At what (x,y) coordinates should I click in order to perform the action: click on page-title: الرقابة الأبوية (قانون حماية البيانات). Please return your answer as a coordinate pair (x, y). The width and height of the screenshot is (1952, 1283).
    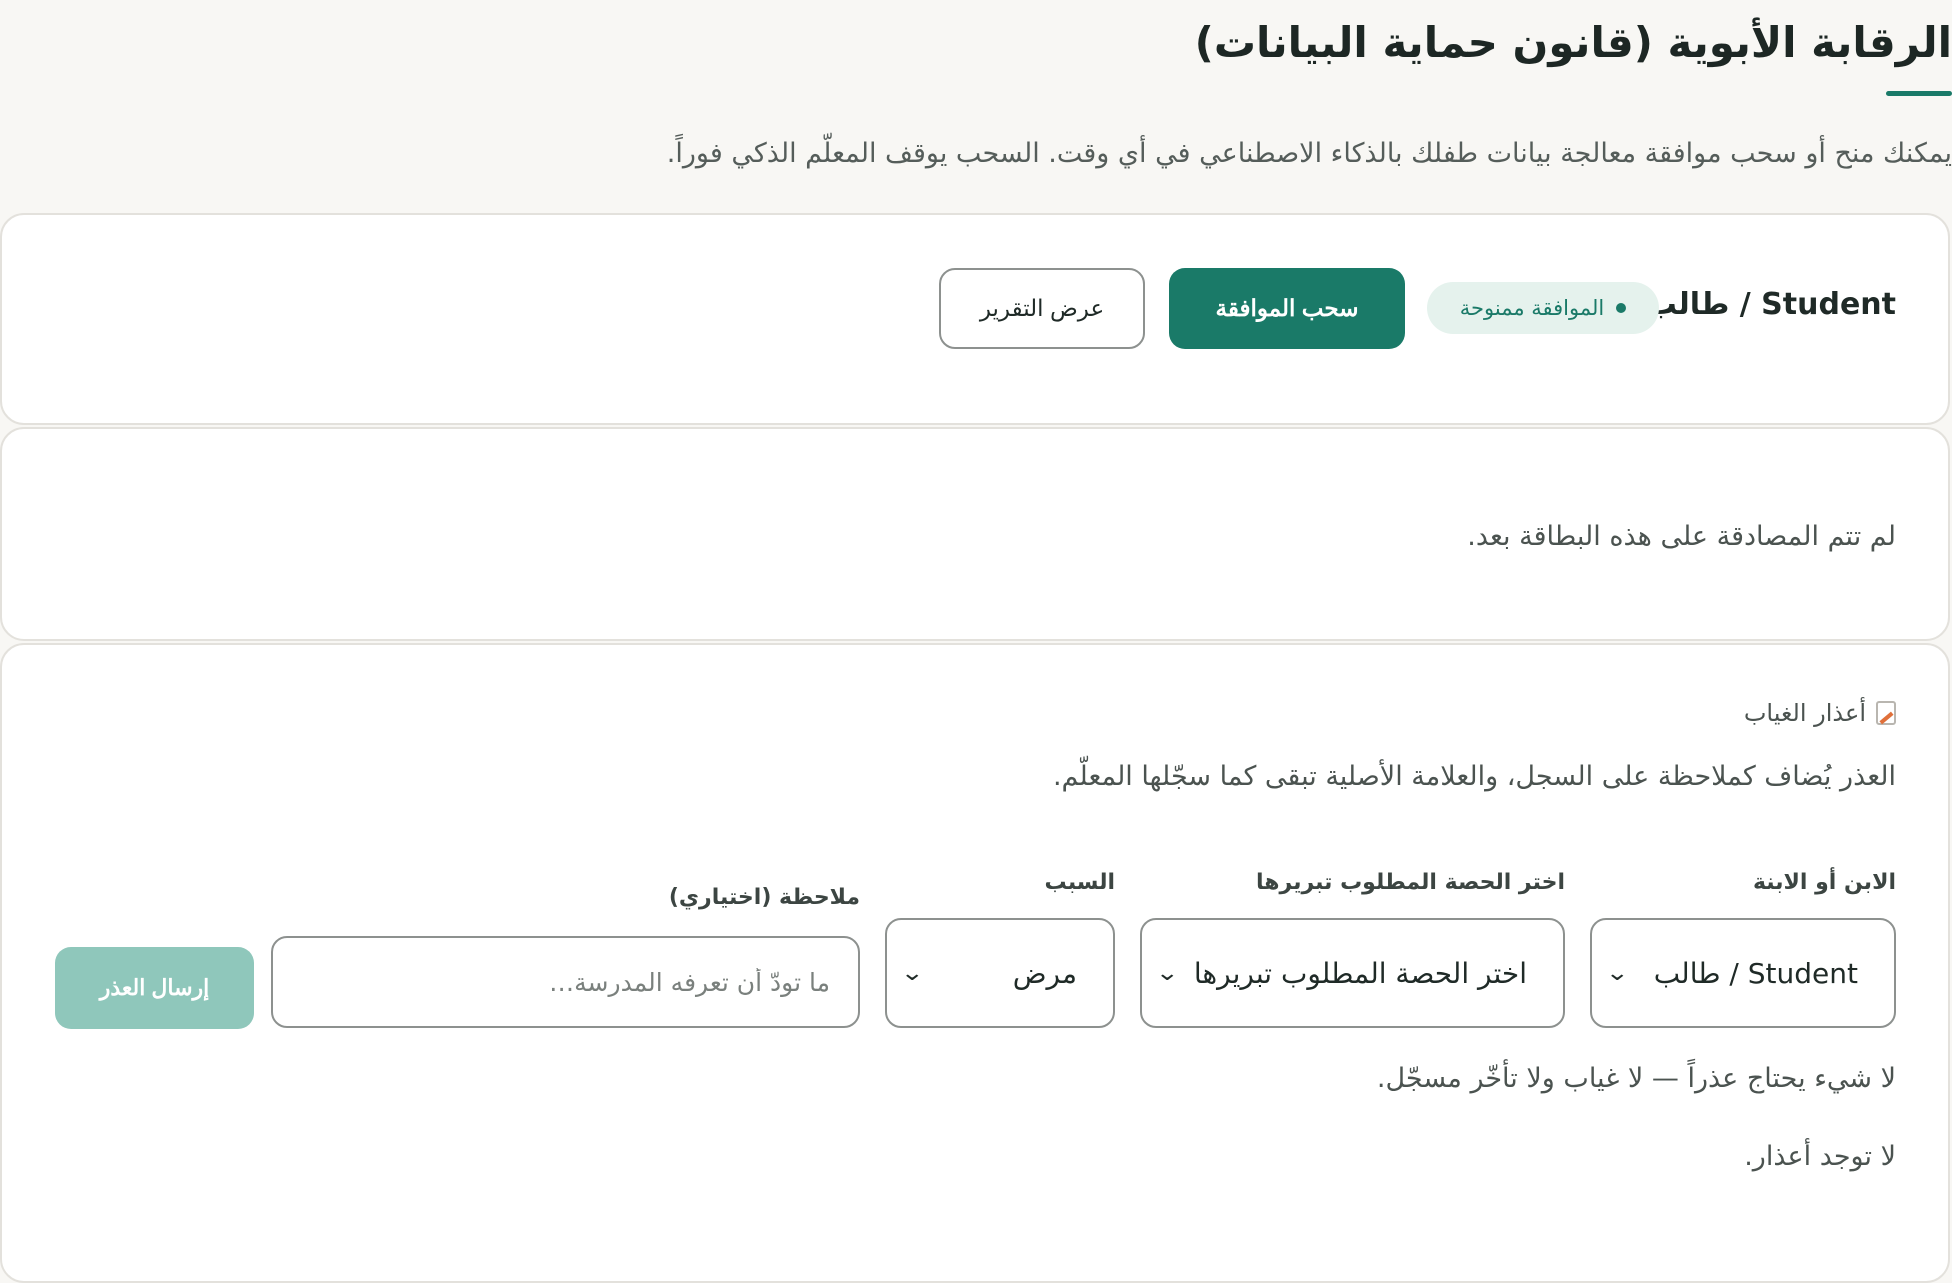
    Looking at the image, I should click on (1573, 42).